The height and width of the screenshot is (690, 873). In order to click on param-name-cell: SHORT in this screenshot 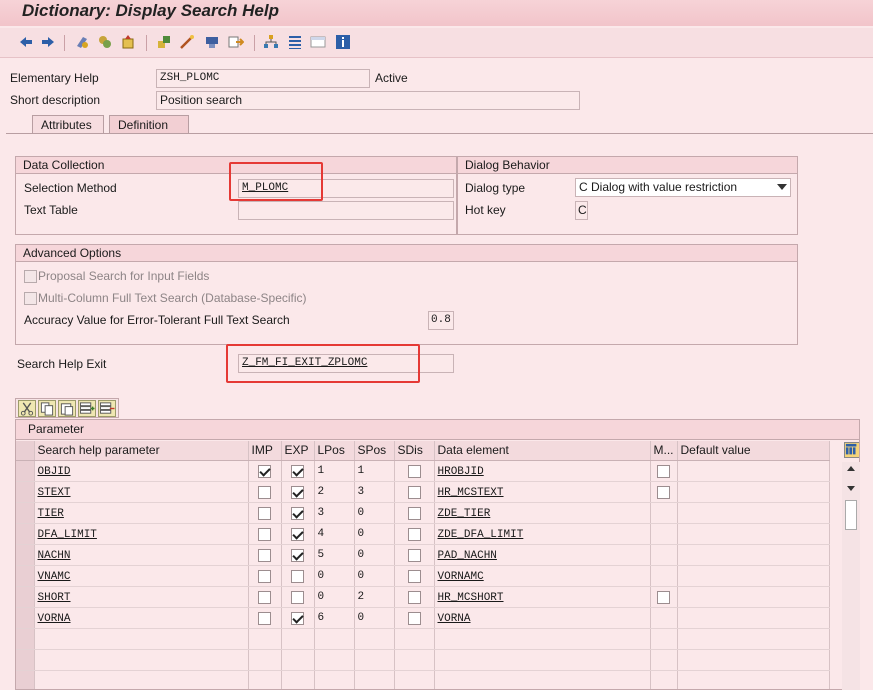, I will do `click(141, 597)`.